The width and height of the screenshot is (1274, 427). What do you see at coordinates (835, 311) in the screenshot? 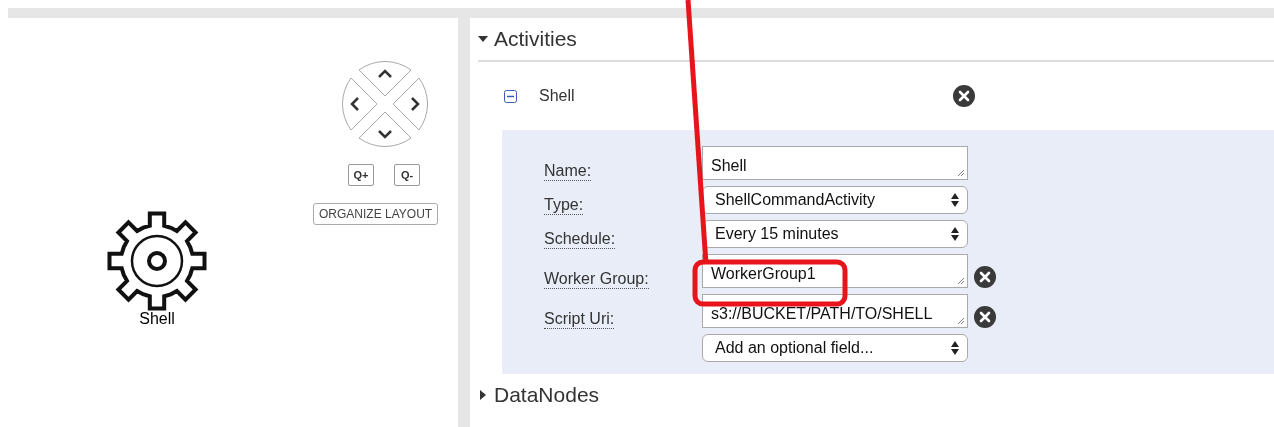
I see `text-field: s3://BUCKET/PATH/TO/SHELL` at bounding box center [835, 311].